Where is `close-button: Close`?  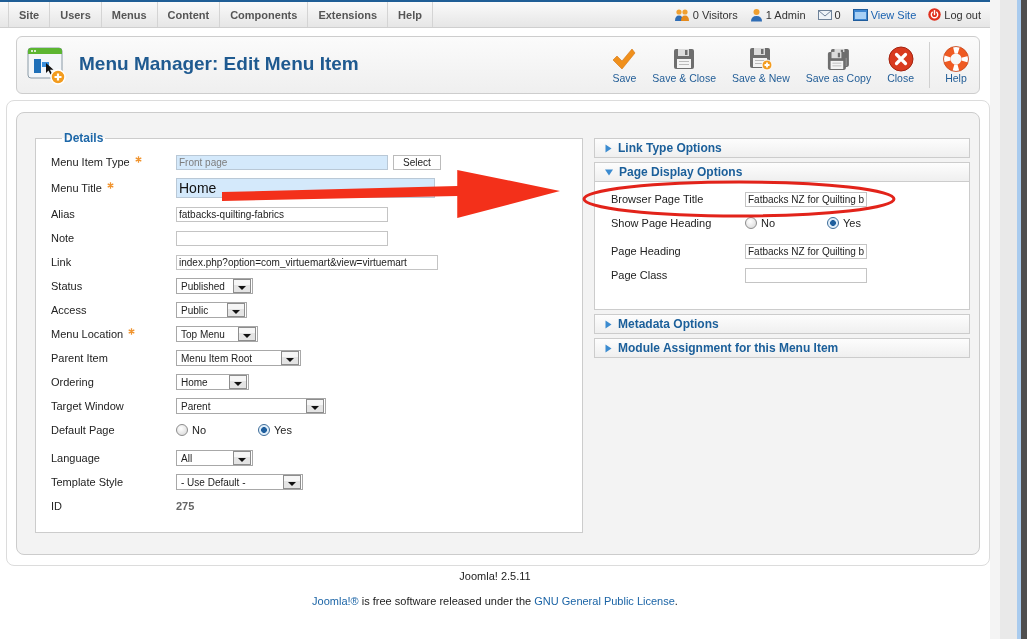 close-button: Close is located at coordinates (900, 65).